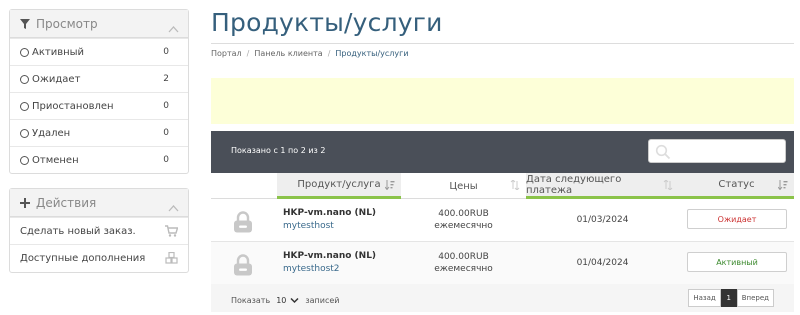 The width and height of the screenshot is (800, 315). I want to click on column-header-label: Статус, so click(736, 184).